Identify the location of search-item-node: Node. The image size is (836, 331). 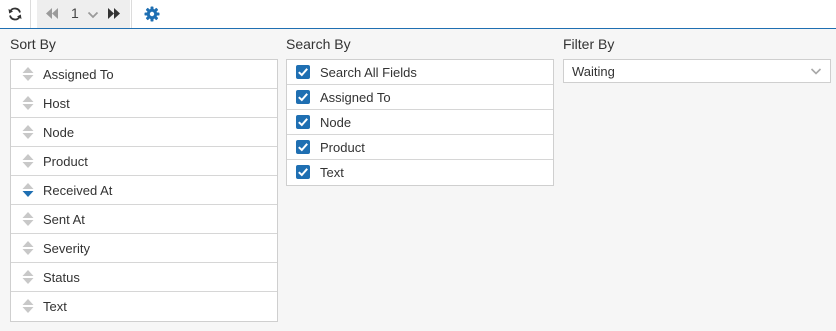
(420, 122).